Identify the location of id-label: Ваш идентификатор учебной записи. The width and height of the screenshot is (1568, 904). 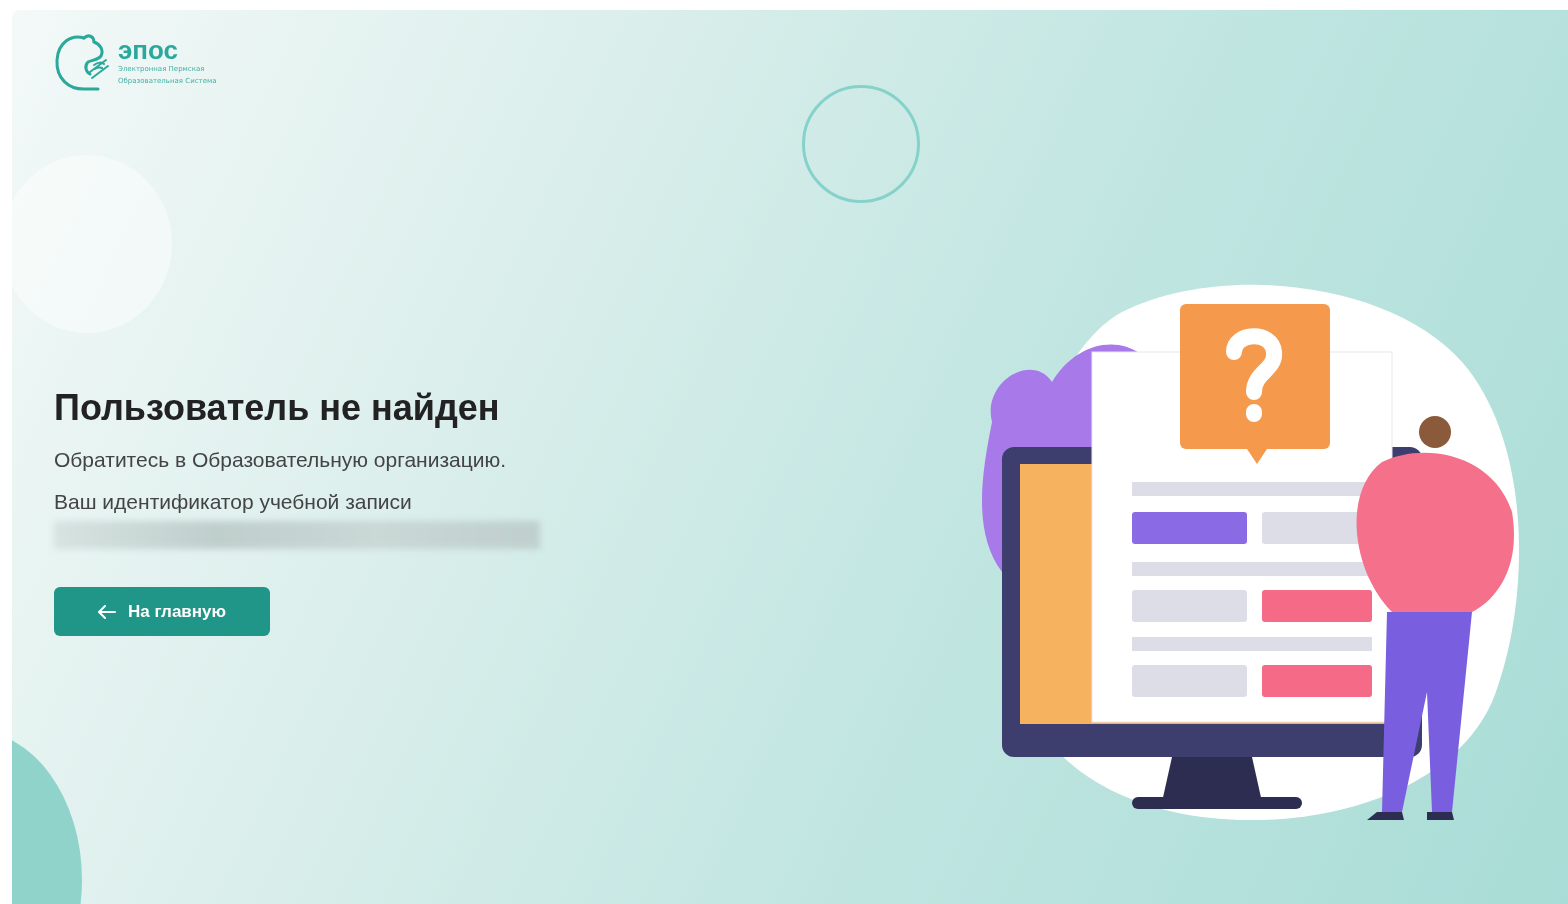
(233, 502).